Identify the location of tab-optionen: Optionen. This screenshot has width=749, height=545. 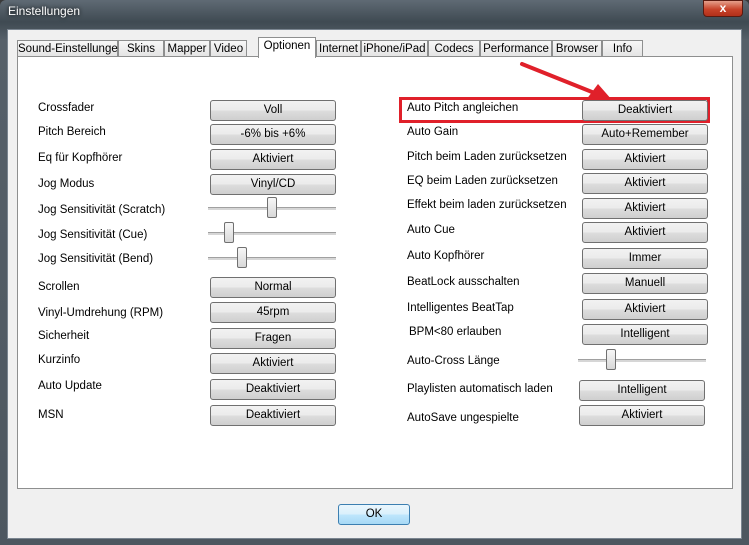
(287, 47).